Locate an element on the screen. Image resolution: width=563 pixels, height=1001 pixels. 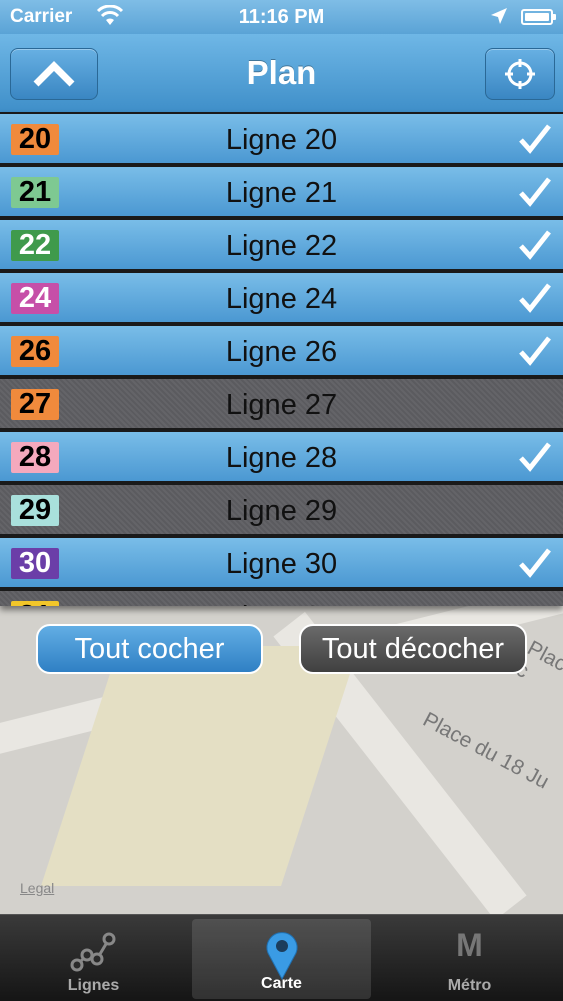
line-row: 28 Ligne 28 is located at coordinates (281, 456).